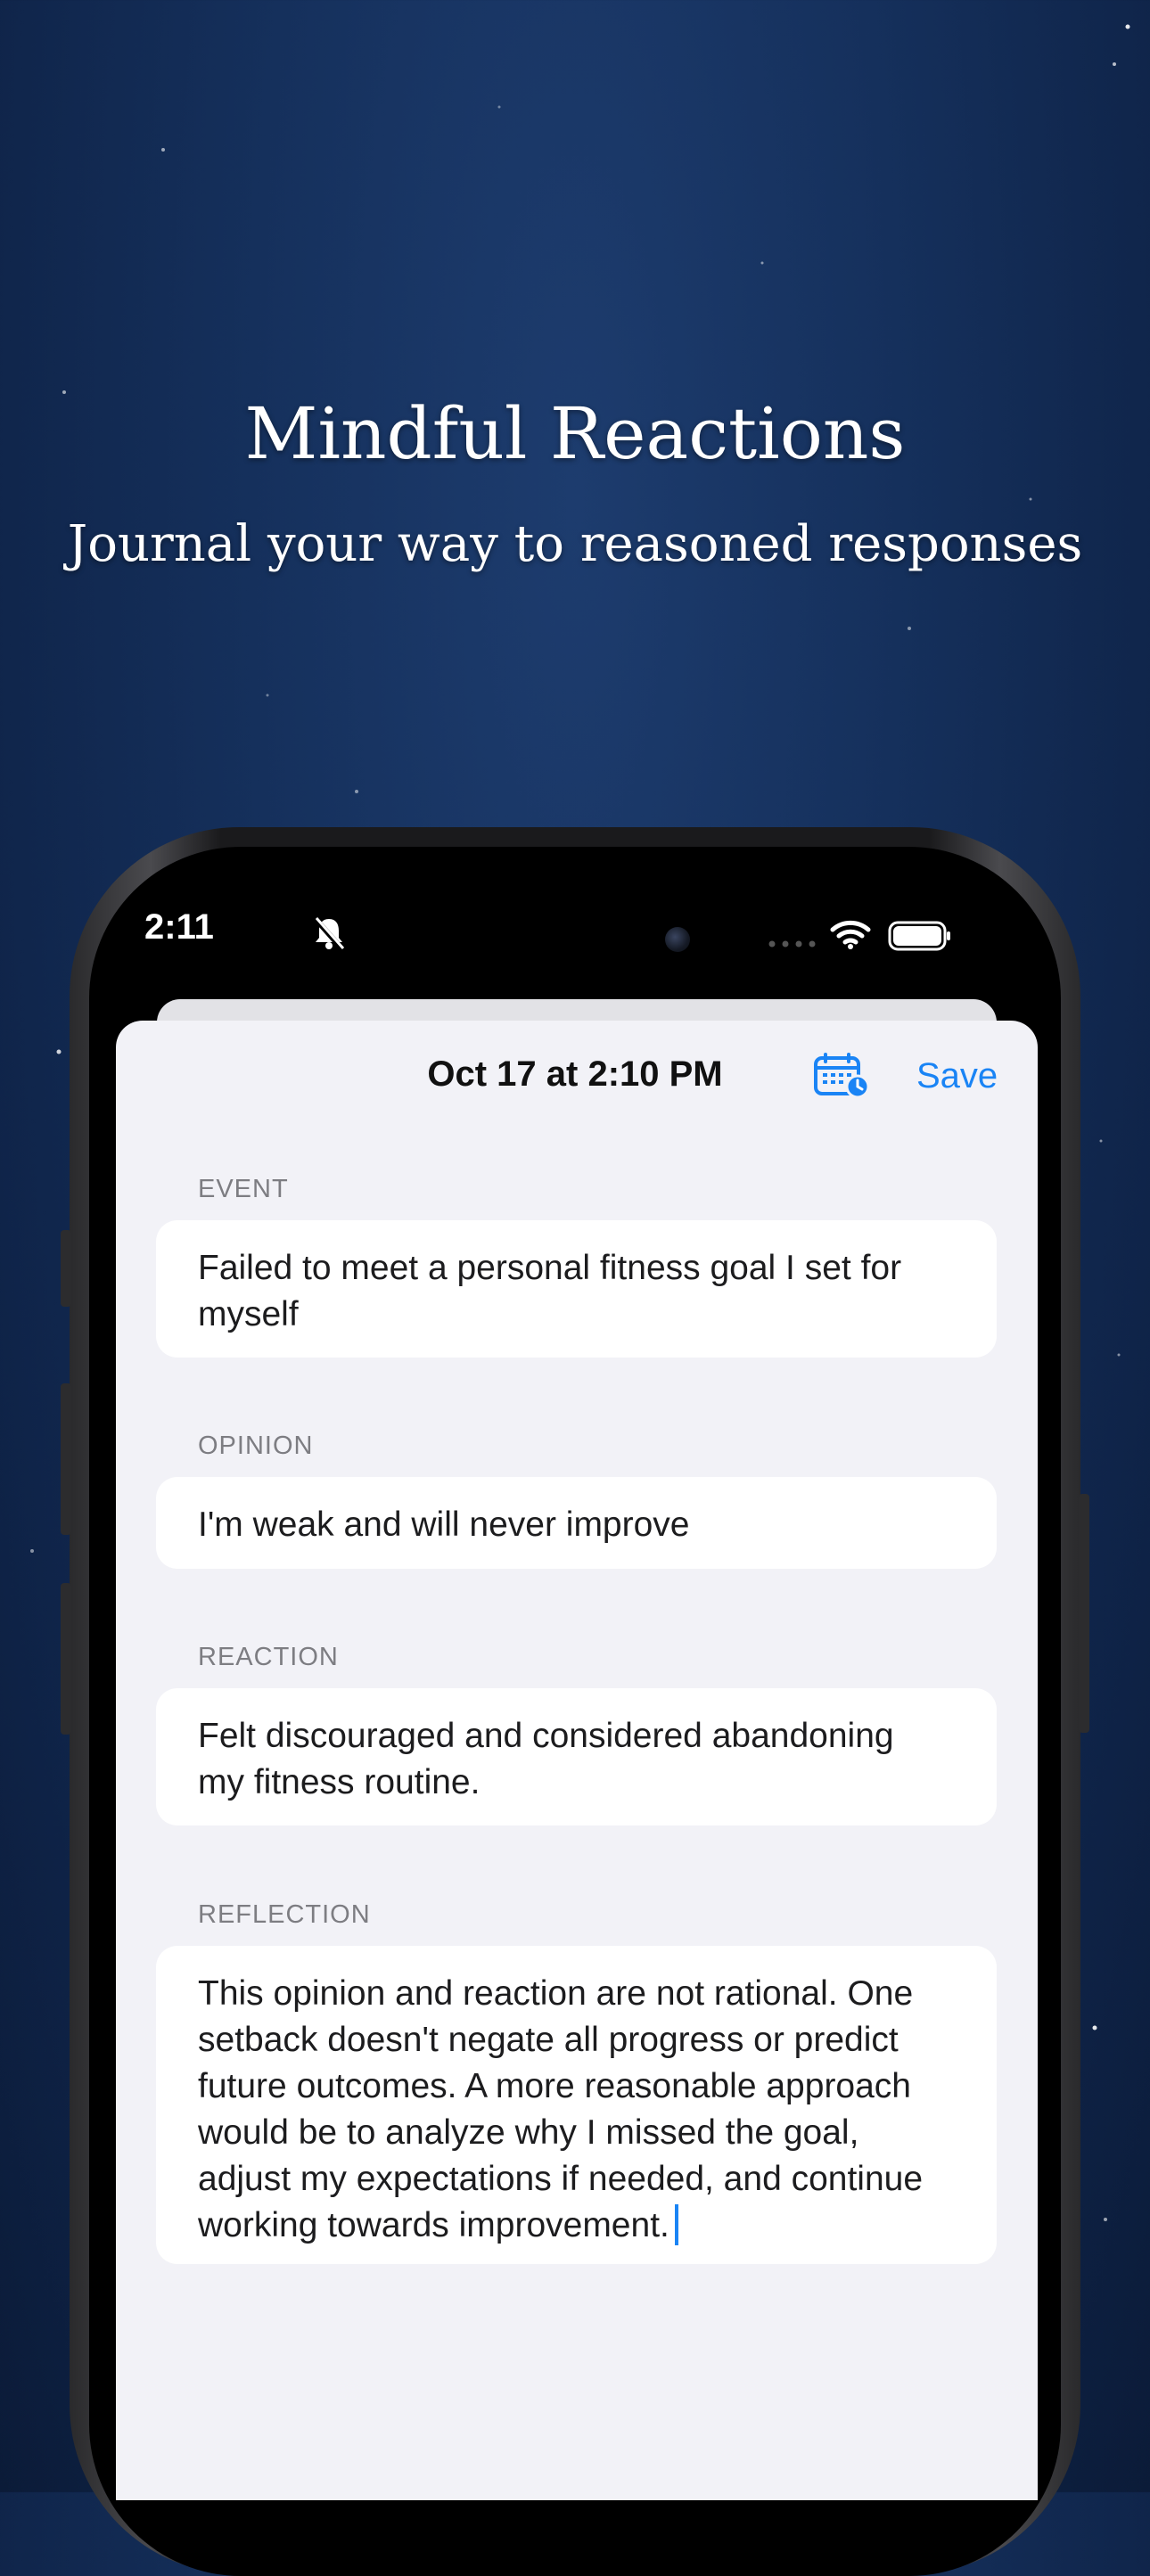 This screenshot has width=1150, height=2576. I want to click on opinion-text-line: I'm weak and will never improve, so click(444, 1524).